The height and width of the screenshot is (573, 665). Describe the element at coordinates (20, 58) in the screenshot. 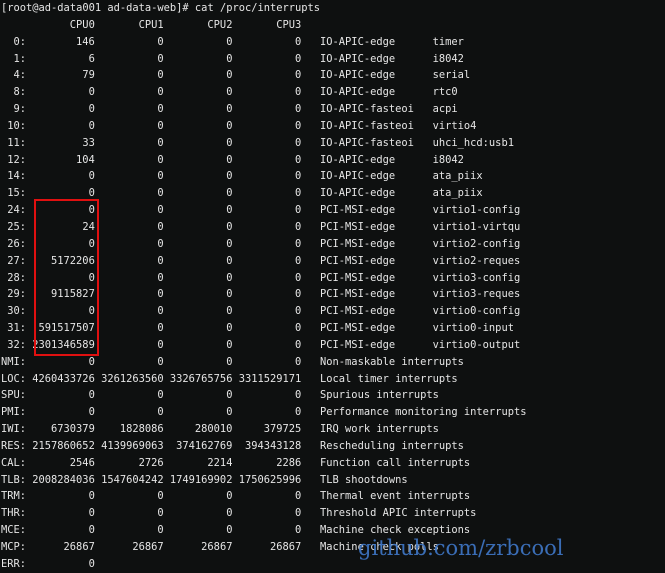

I see `irq-label: 1:` at that location.